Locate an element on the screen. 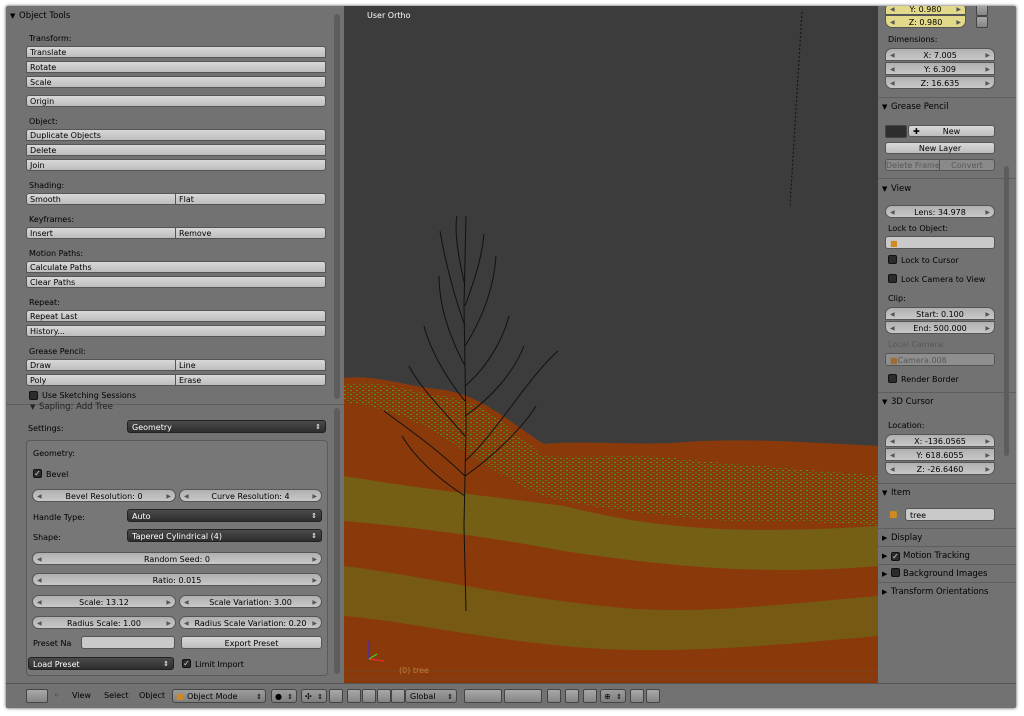 The image size is (1024, 716). motion-tracking-checkbox: ✓ is located at coordinates (895, 556).